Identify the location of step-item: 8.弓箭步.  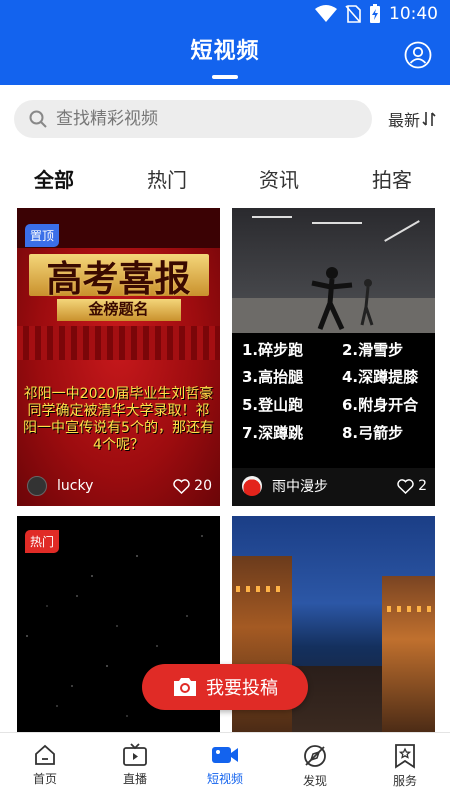
(373, 433).